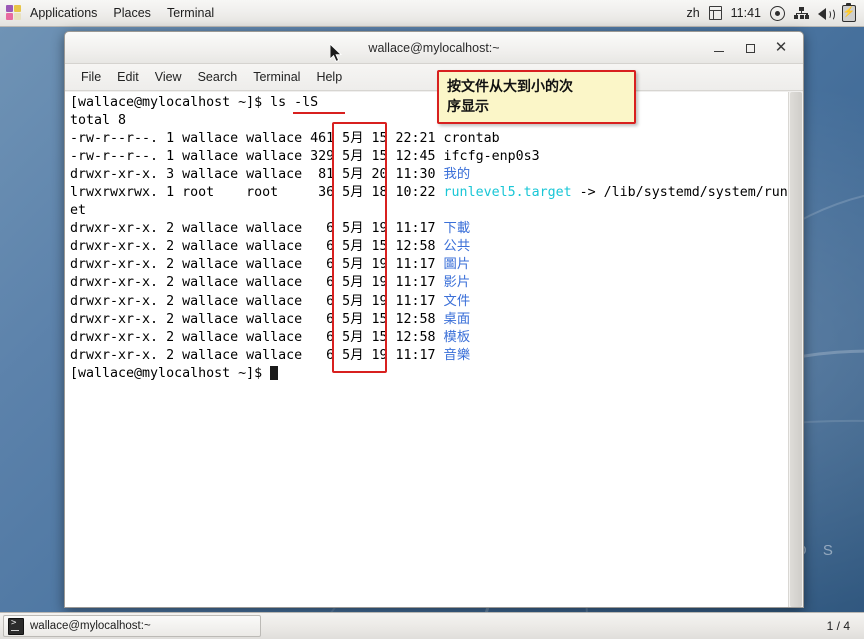 This screenshot has width=864, height=639. What do you see at coordinates (468, 107) in the screenshot?
I see `annotation-note-line2: 序显示` at bounding box center [468, 107].